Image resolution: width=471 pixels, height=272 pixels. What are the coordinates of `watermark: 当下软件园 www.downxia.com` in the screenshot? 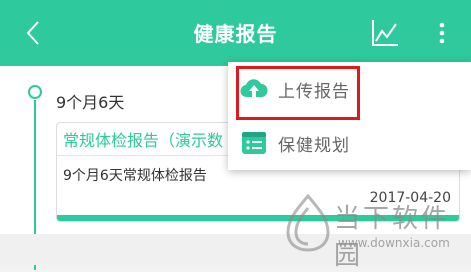 It's located at (376, 231).